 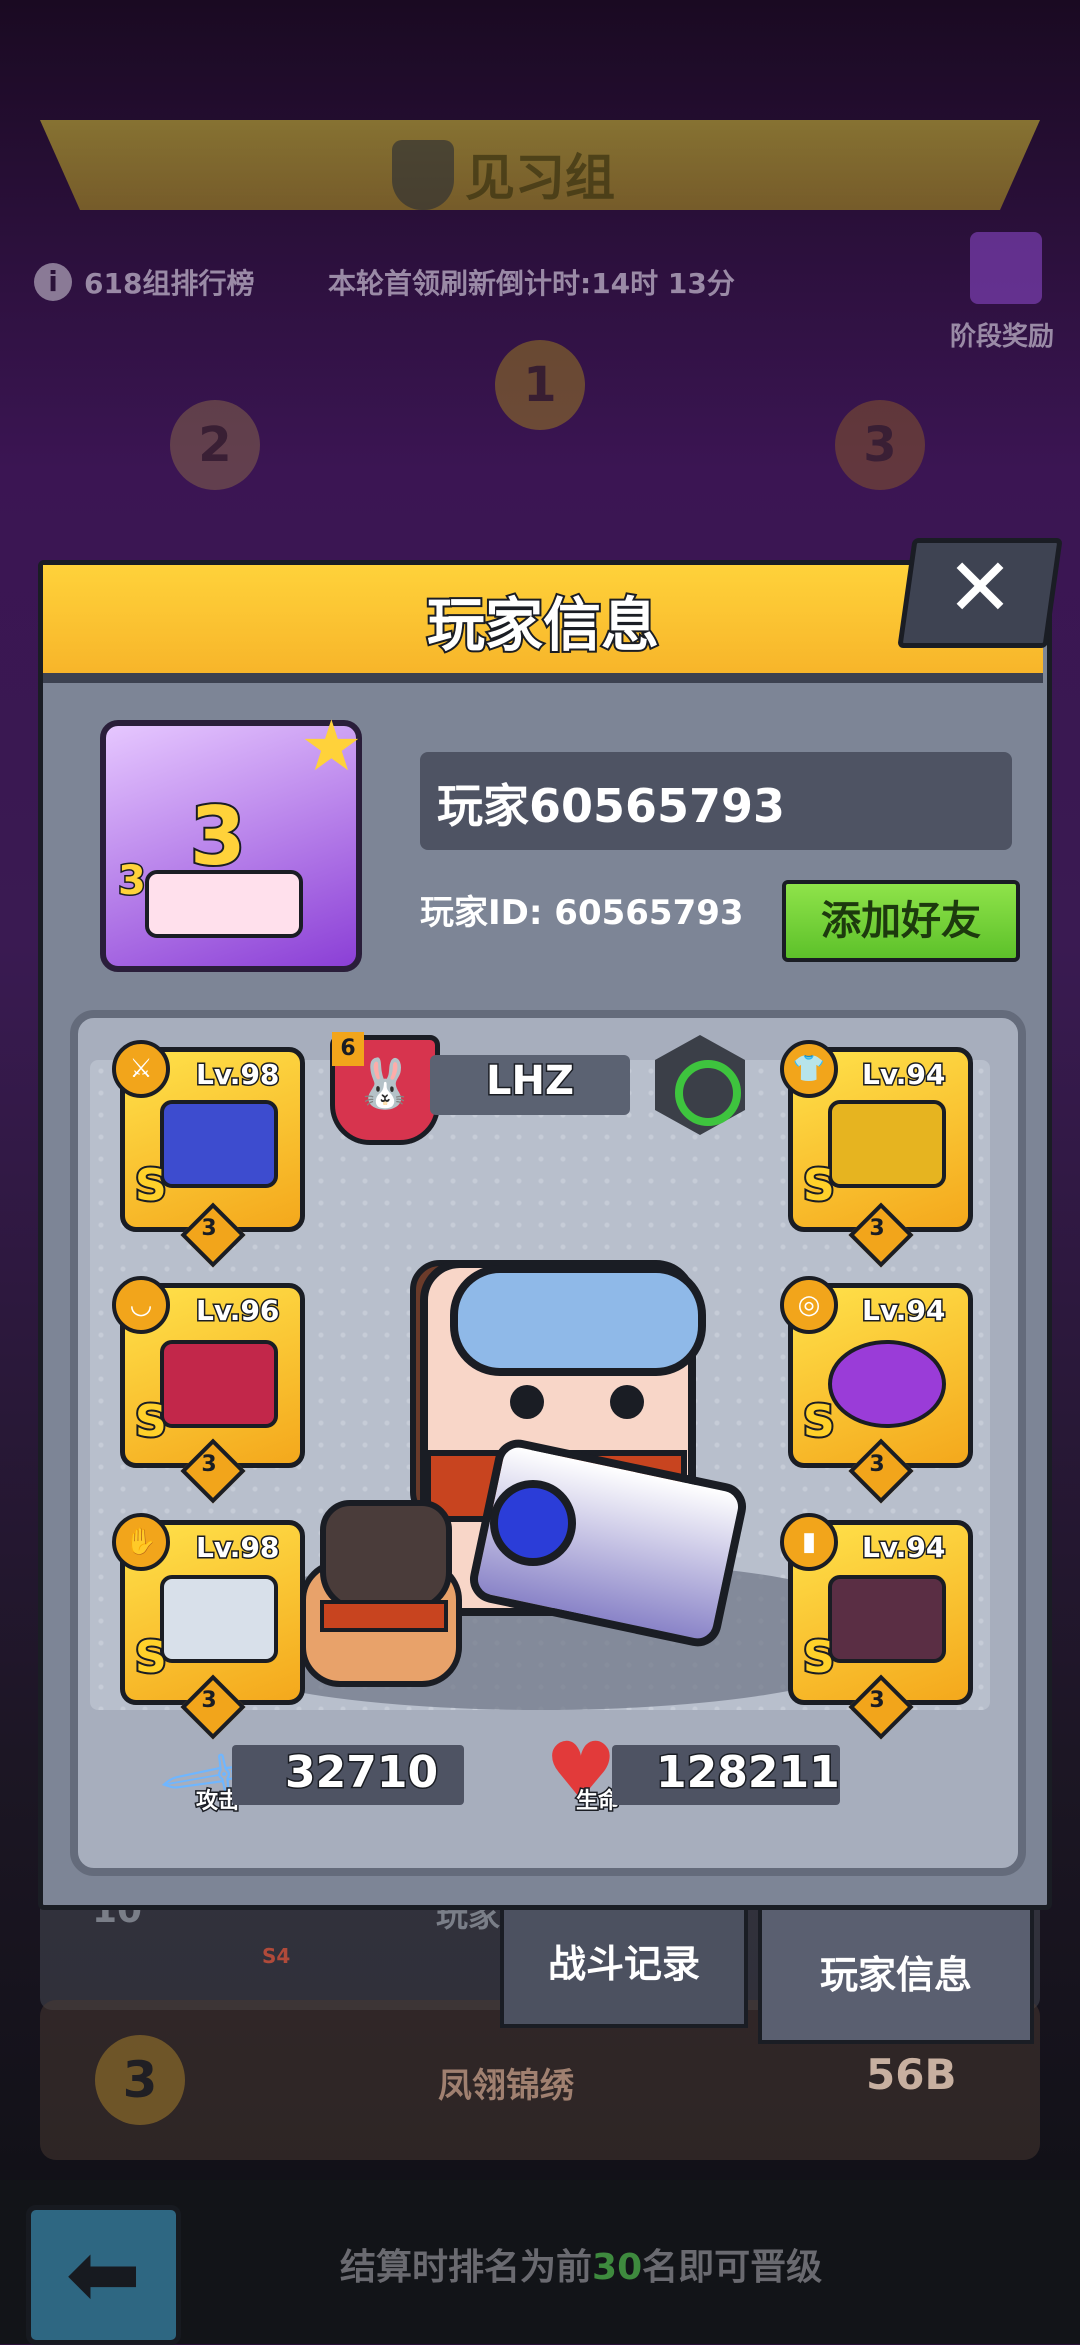 I want to click on boot-slot-icon: ▮, so click(x=809, y=1542).